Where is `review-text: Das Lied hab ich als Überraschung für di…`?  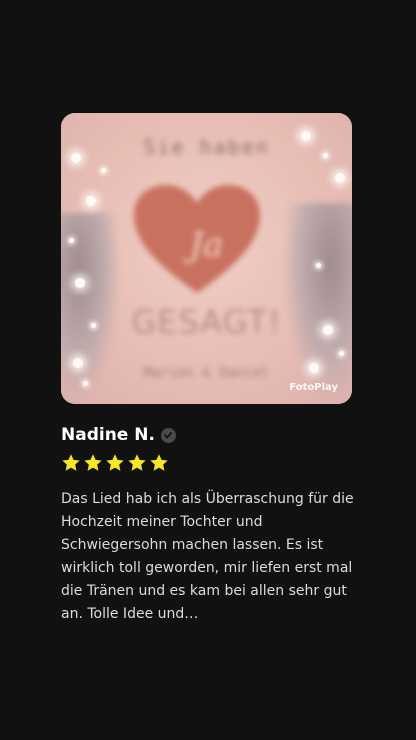 review-text: Das Lied hab ich als Überraschung für di… is located at coordinates (207, 556).